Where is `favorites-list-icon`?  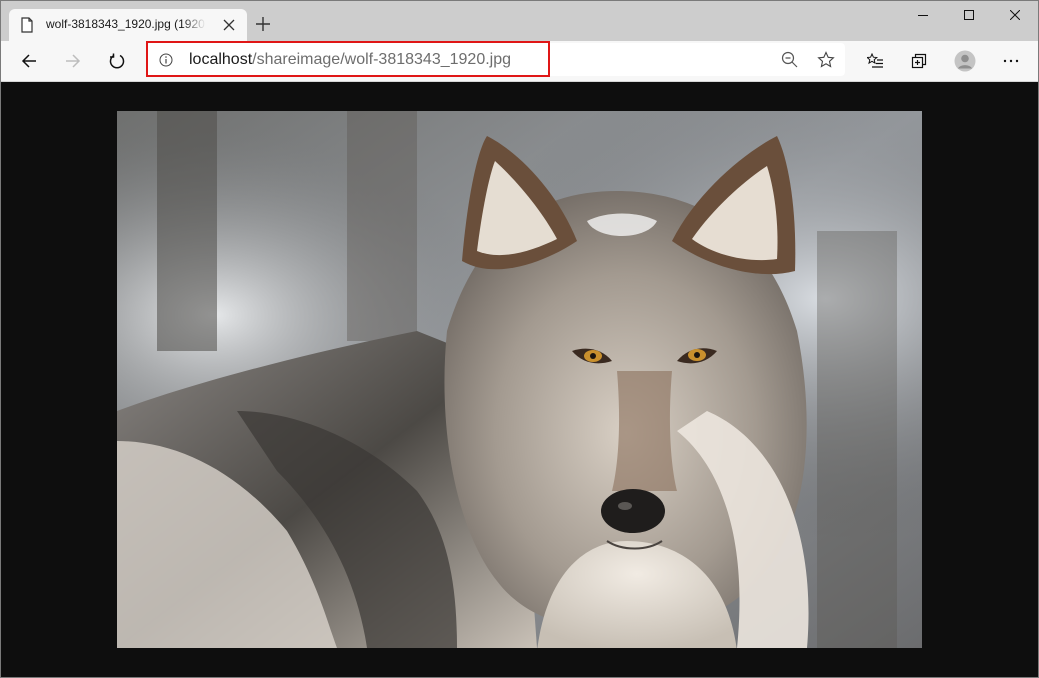 favorites-list-icon is located at coordinates (875, 60).